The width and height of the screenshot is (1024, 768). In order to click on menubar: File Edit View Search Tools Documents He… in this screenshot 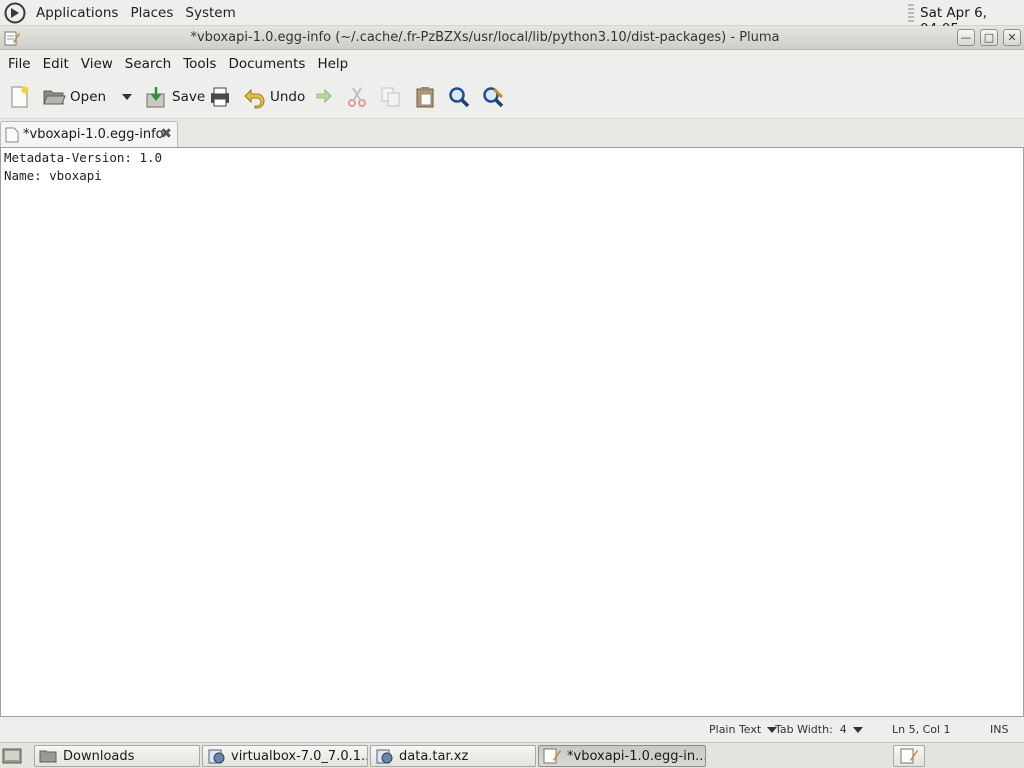, I will do `click(512, 63)`.